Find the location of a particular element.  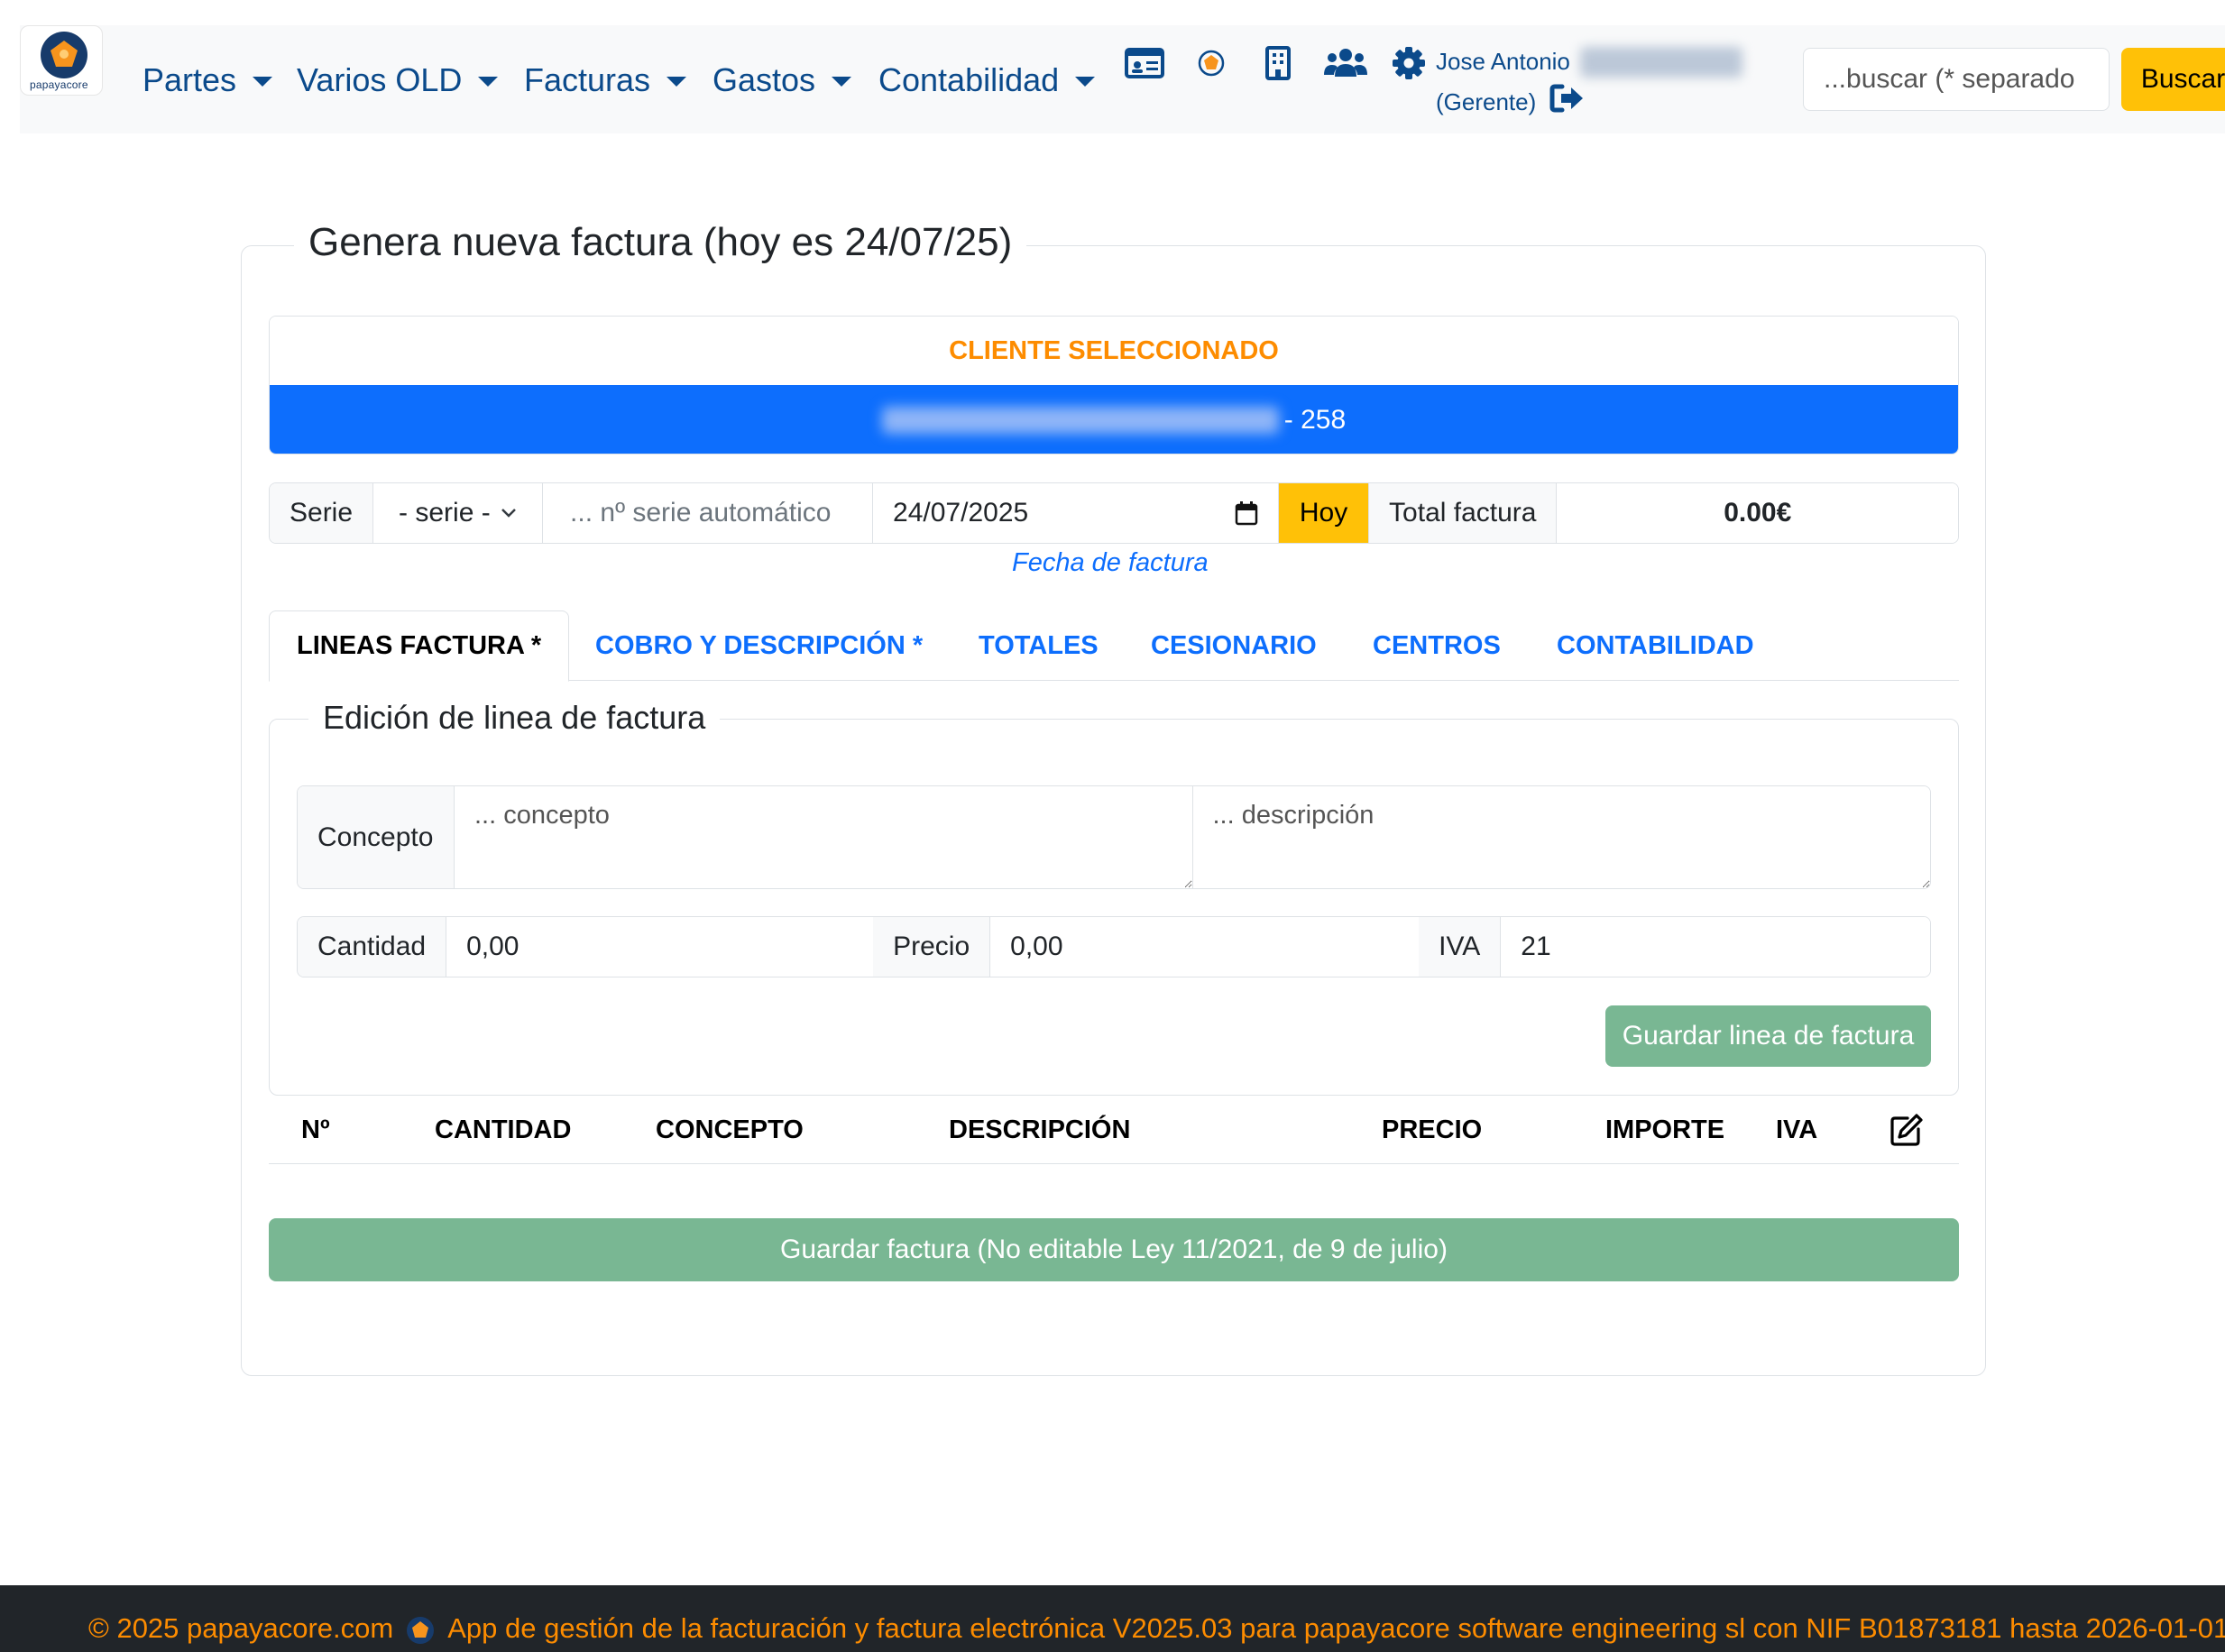

precio-label: Precio is located at coordinates (932, 947).